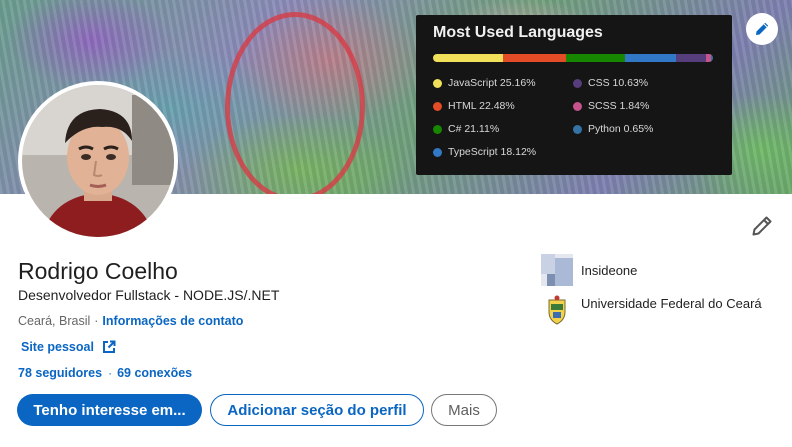 The image size is (792, 447). What do you see at coordinates (105, 373) in the screenshot?
I see `network-row: 78 seguidores · 69 conexões` at bounding box center [105, 373].